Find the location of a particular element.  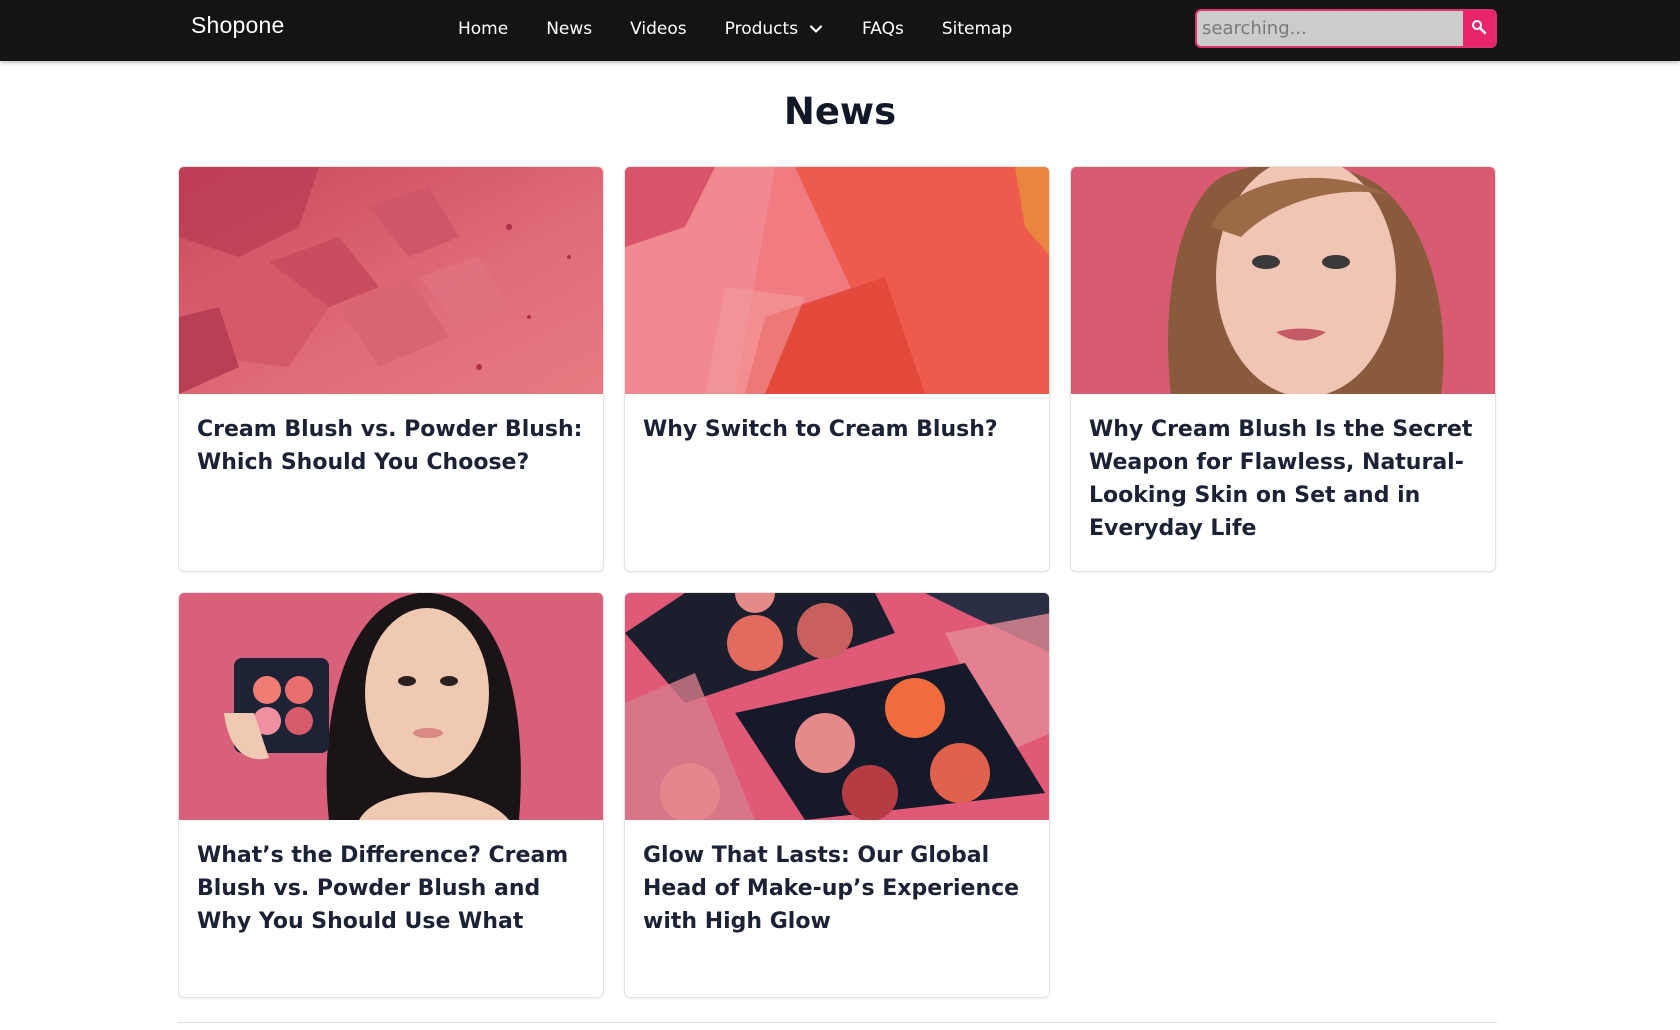

nav-item-news: News is located at coordinates (569, 29).